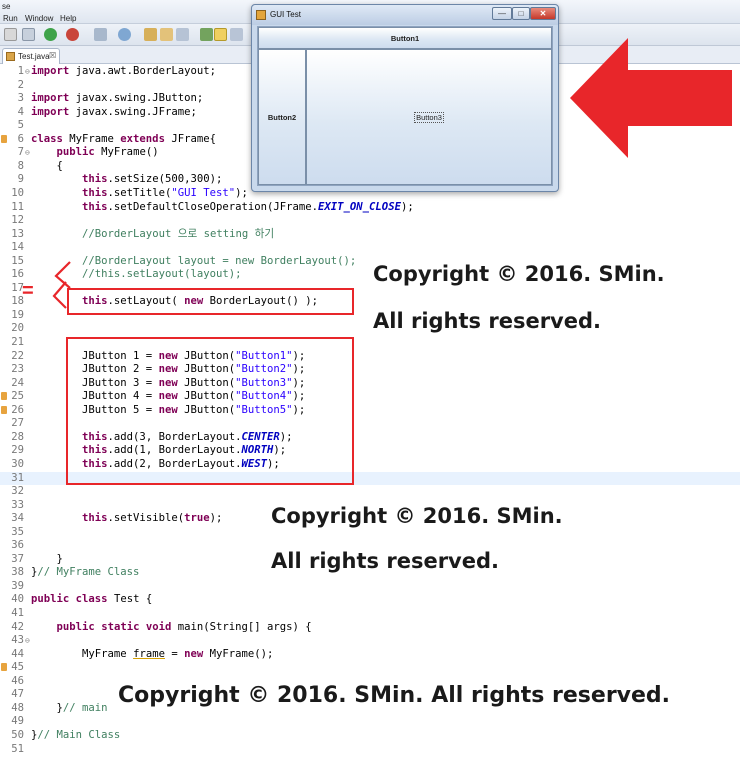  What do you see at coordinates (206, 34) in the screenshot?
I see `annotation-icon` at bounding box center [206, 34].